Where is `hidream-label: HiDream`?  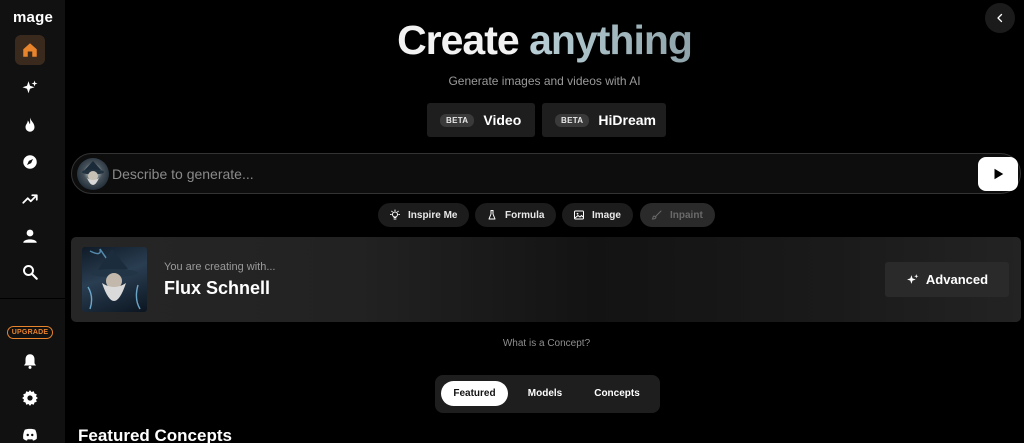 hidream-label: HiDream is located at coordinates (627, 120).